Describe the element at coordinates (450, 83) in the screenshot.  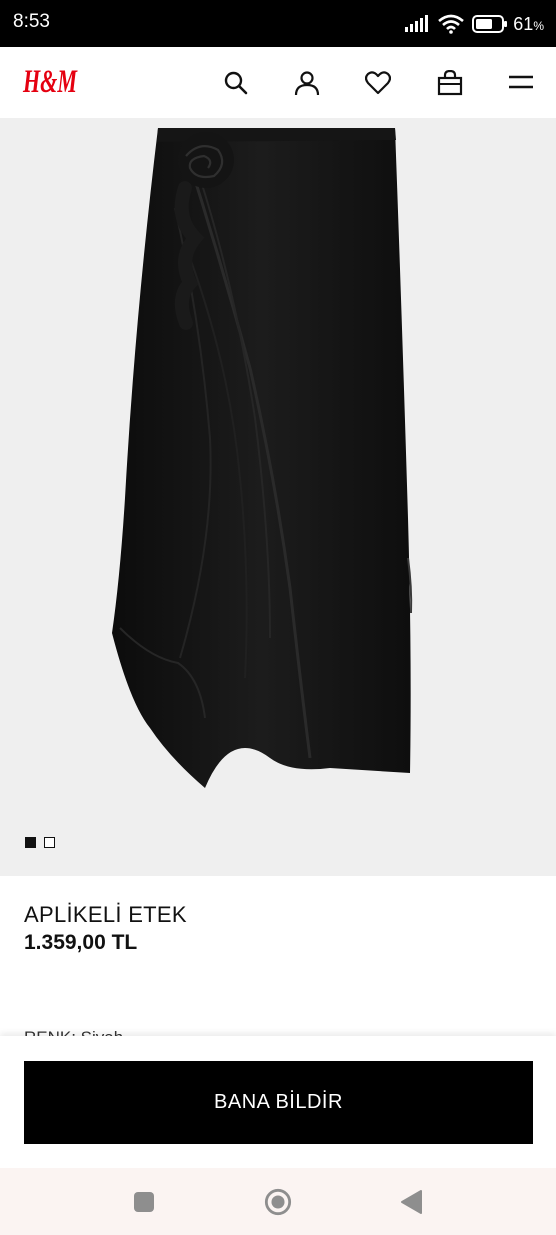
I see `cart-icon` at that location.